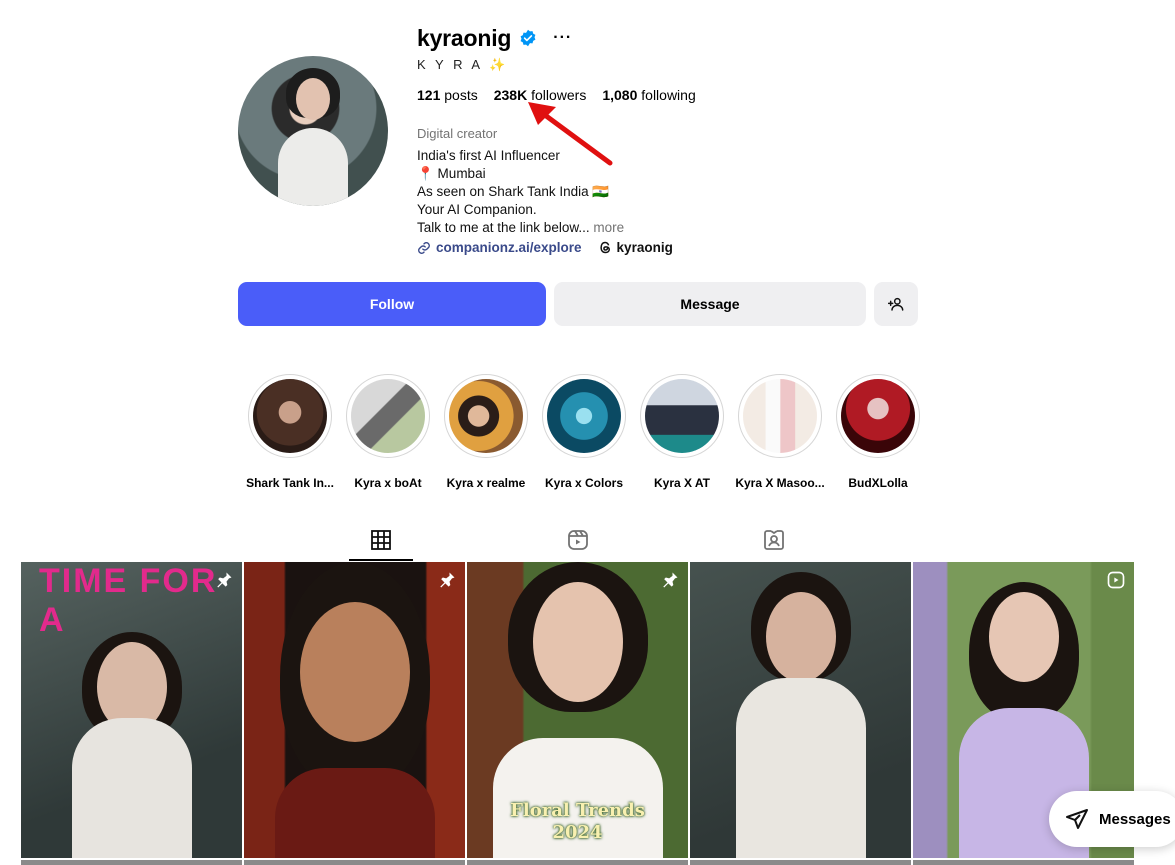  What do you see at coordinates (668, 95) in the screenshot?
I see `following-label: following` at bounding box center [668, 95].